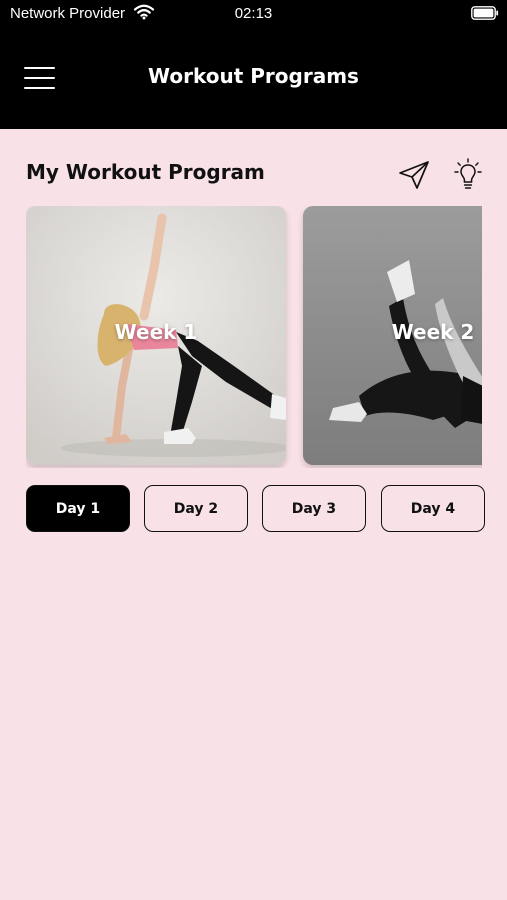 This screenshot has height=900, width=507. I want to click on status-bar: Network Provider 02:13, so click(253, 14).